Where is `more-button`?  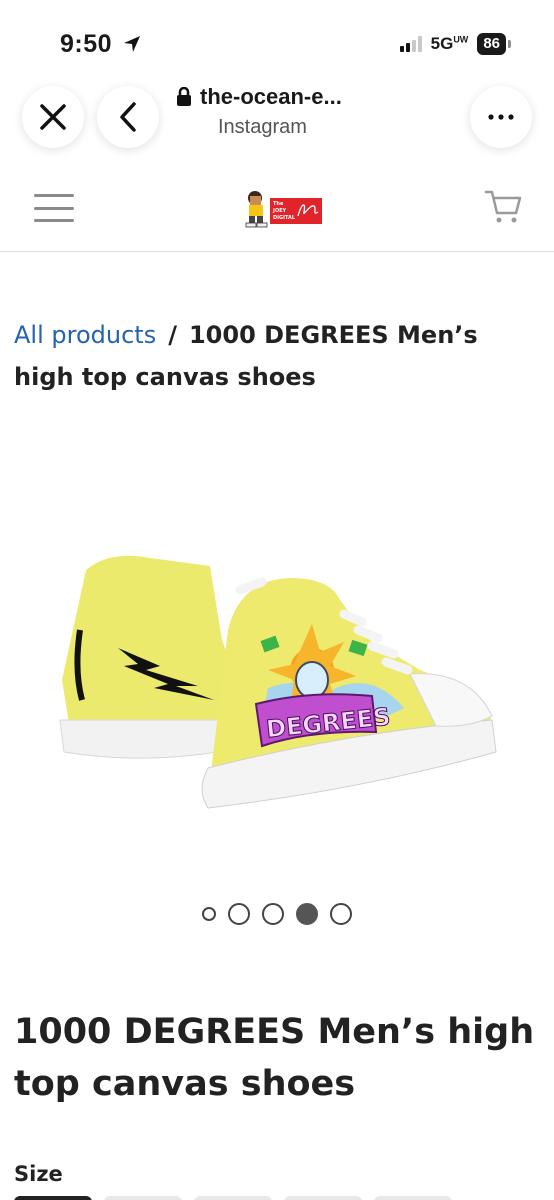
more-button is located at coordinates (501, 117).